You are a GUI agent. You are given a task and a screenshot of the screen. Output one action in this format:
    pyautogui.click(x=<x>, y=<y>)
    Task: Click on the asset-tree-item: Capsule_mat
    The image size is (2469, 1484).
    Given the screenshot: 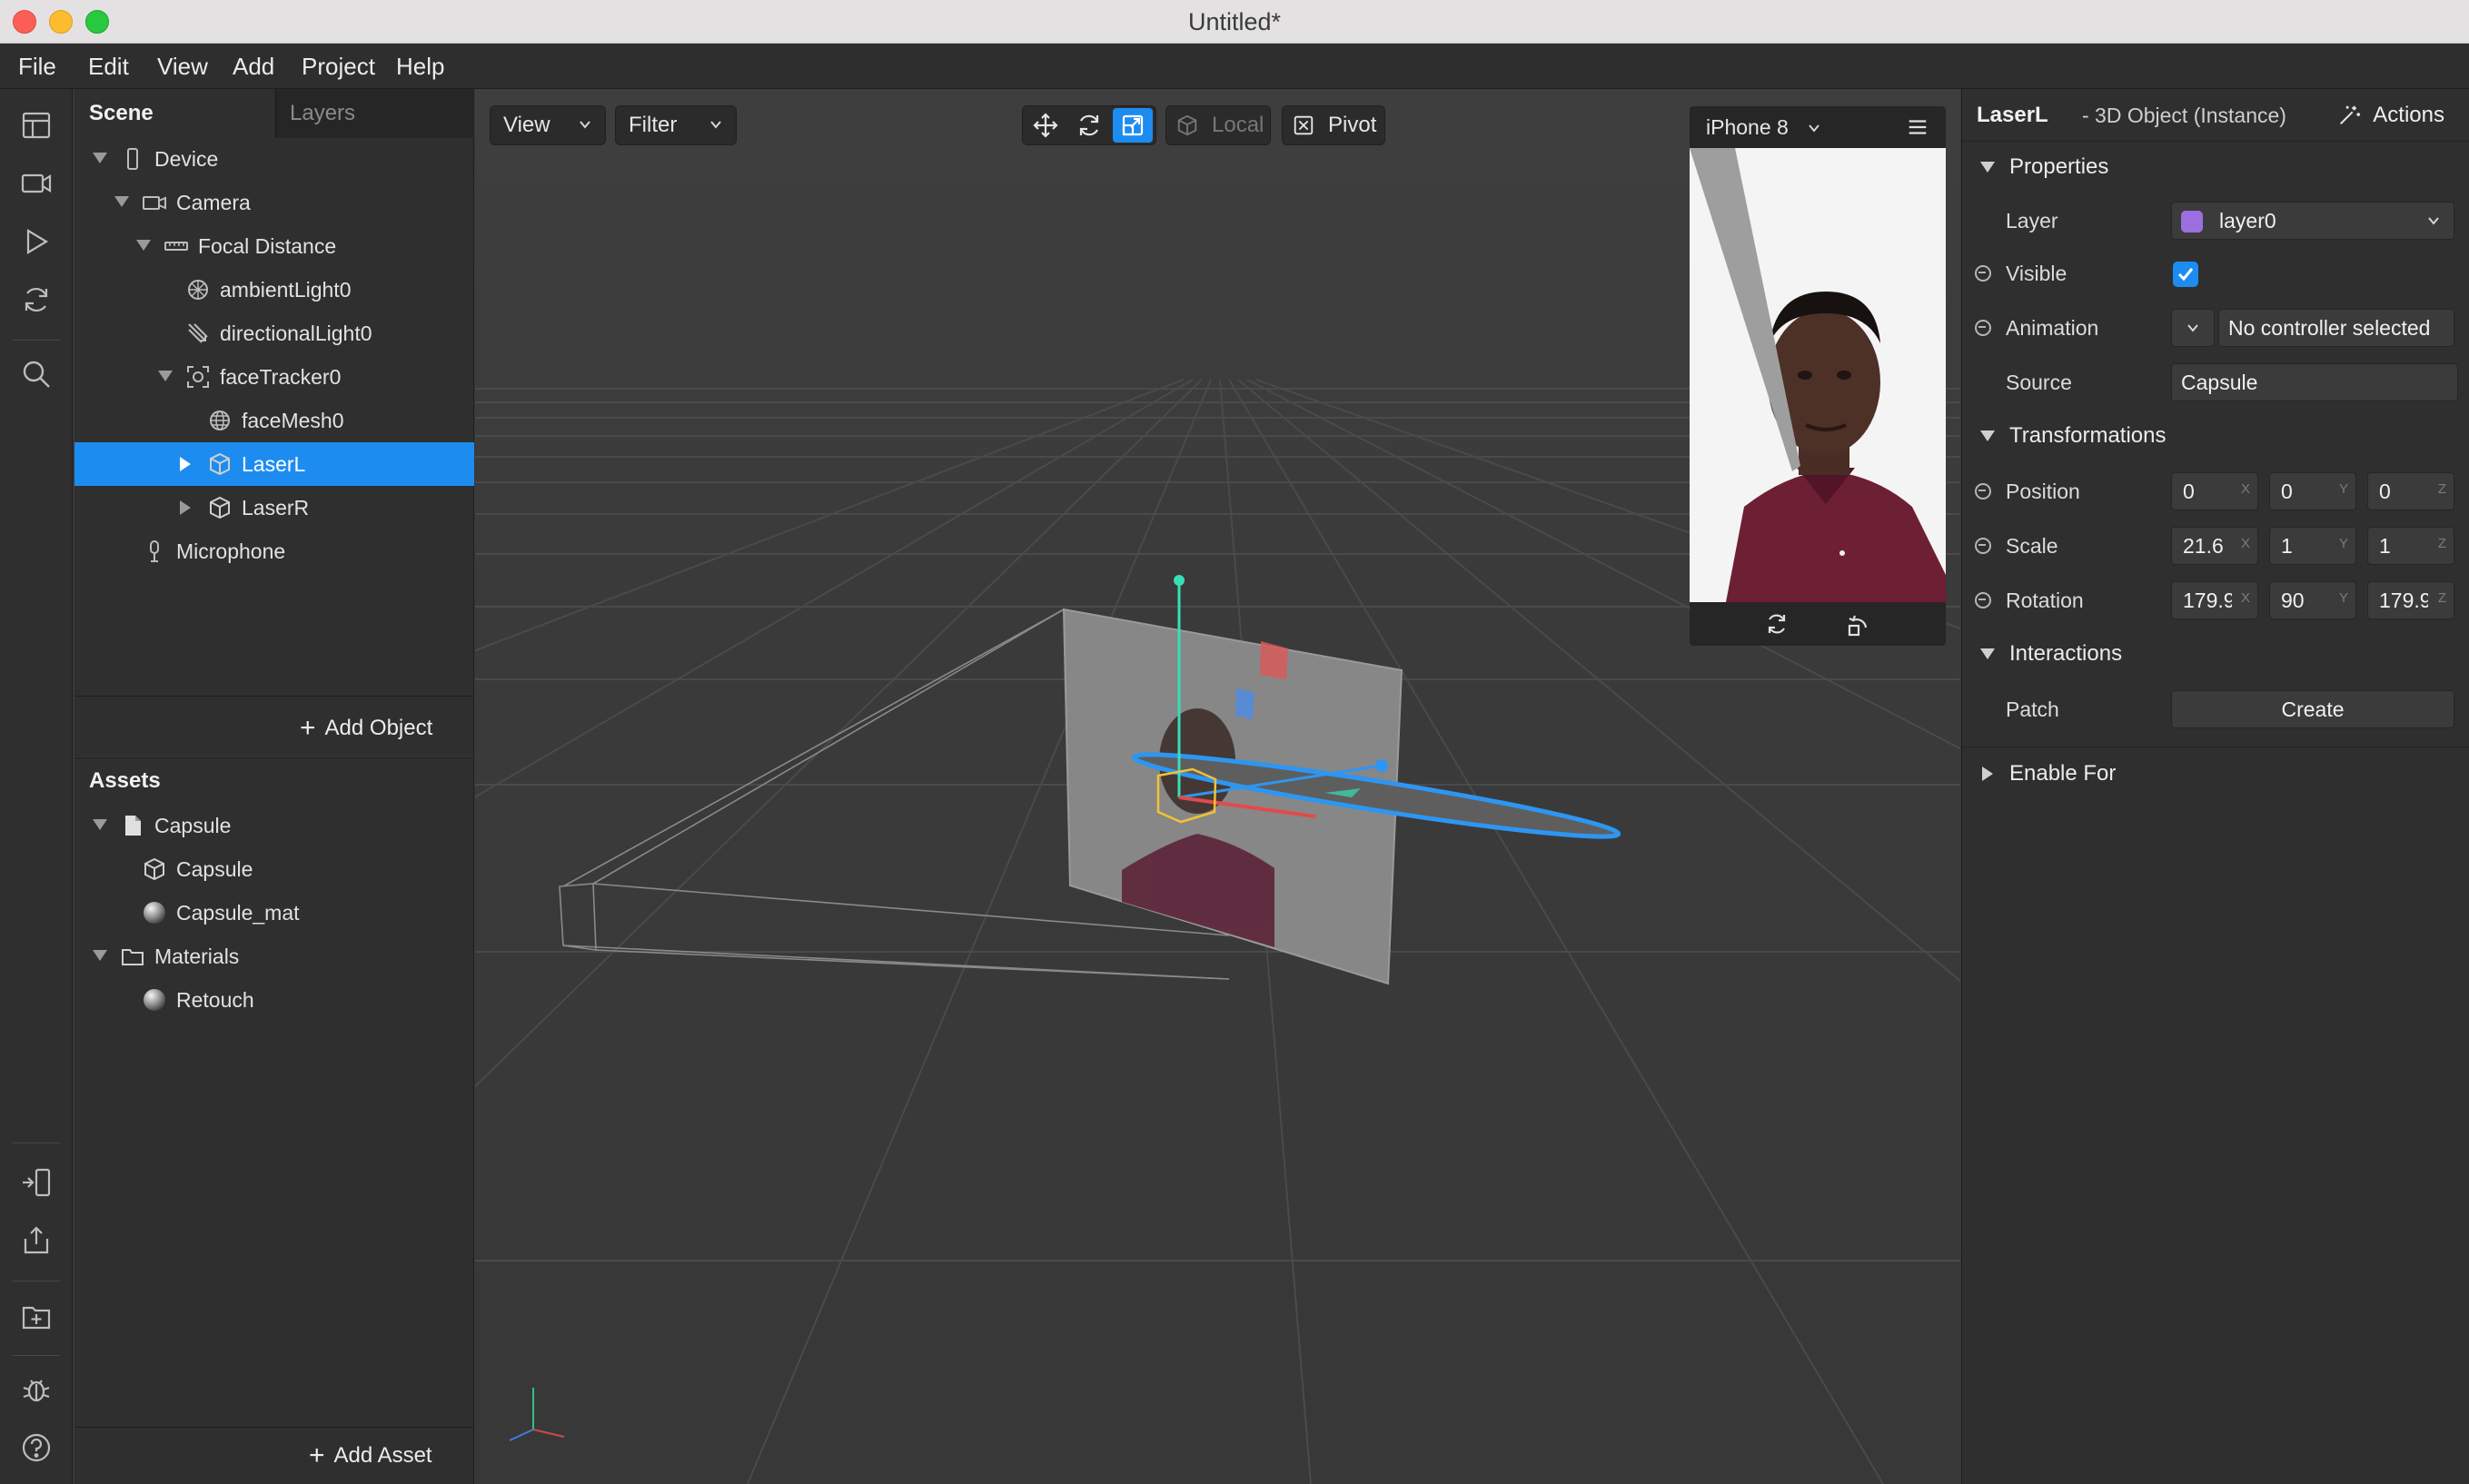 What is the action you would take?
    pyautogui.click(x=274, y=913)
    